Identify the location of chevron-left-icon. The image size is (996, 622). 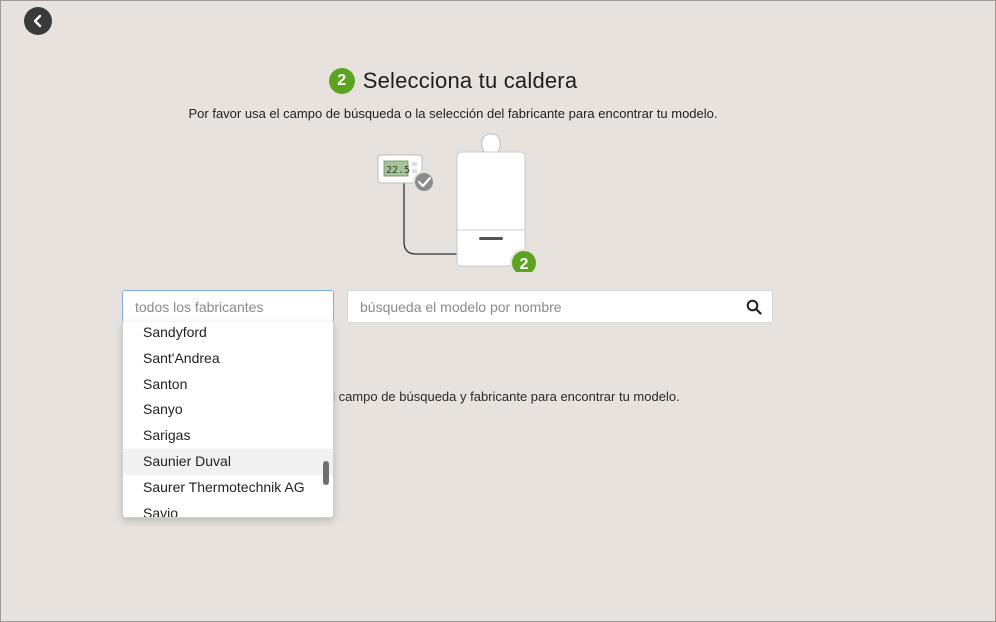
(37, 21).